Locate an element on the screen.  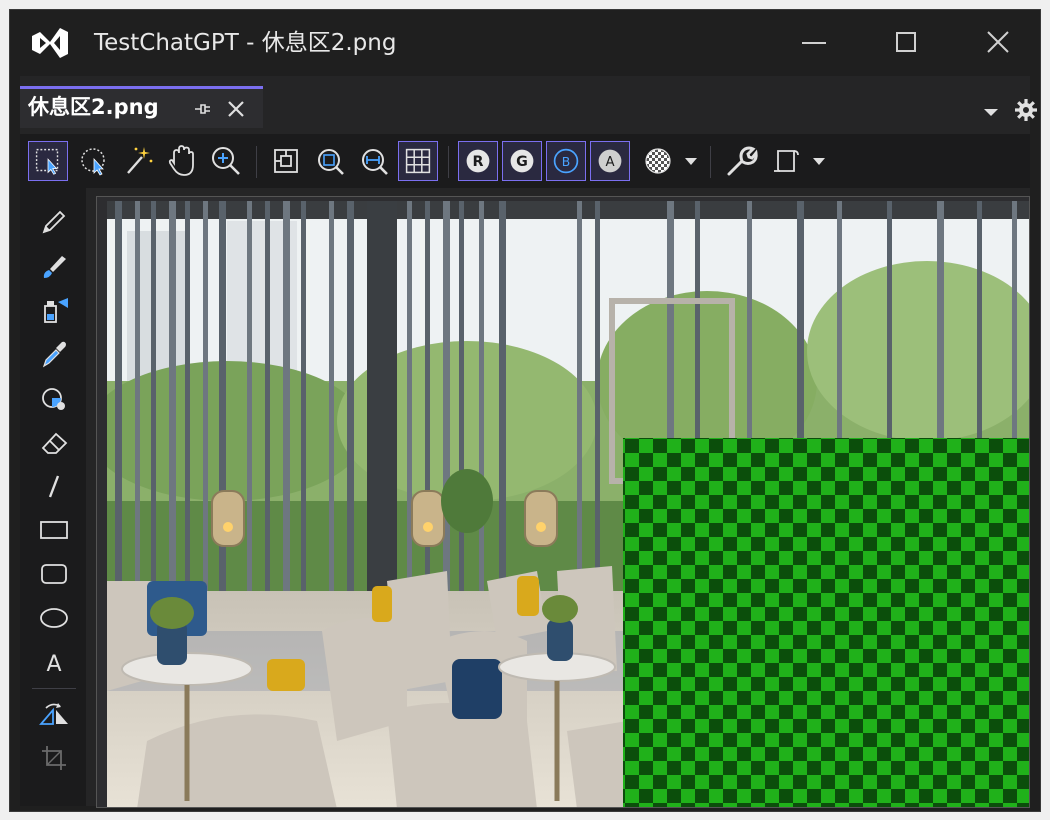
channel-b-label: B is located at coordinates (566, 162).